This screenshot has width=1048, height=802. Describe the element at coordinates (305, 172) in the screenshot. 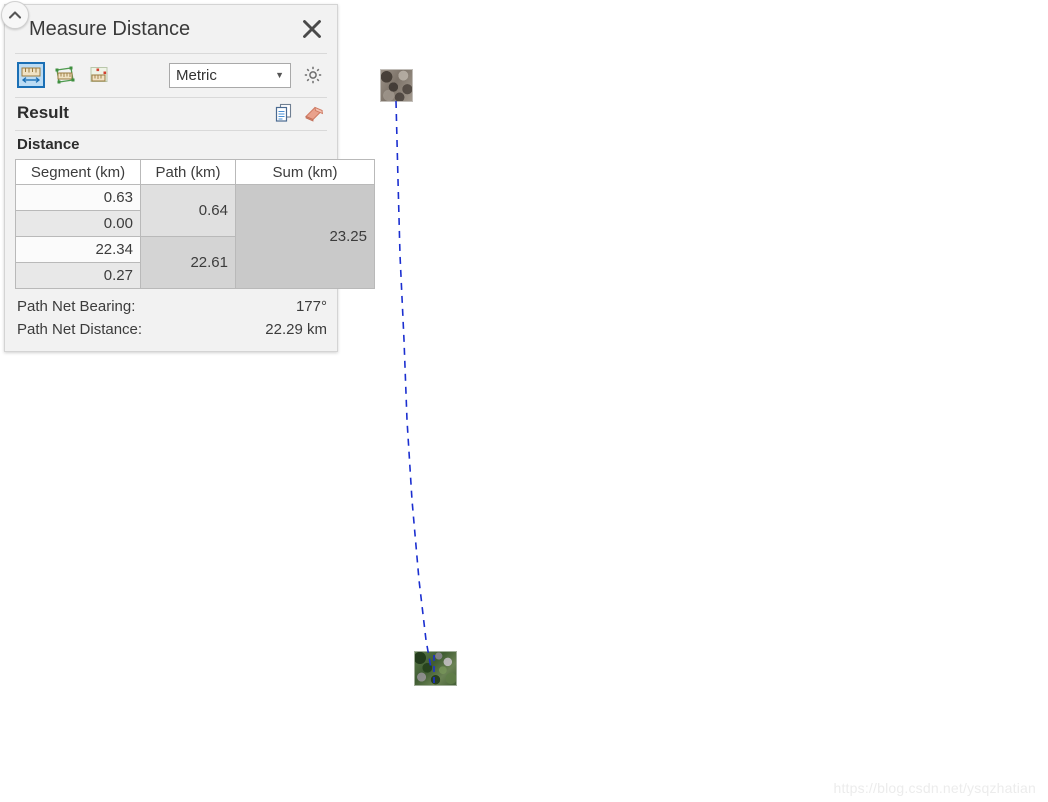

I see `column-header-sum: Sum (km)` at that location.